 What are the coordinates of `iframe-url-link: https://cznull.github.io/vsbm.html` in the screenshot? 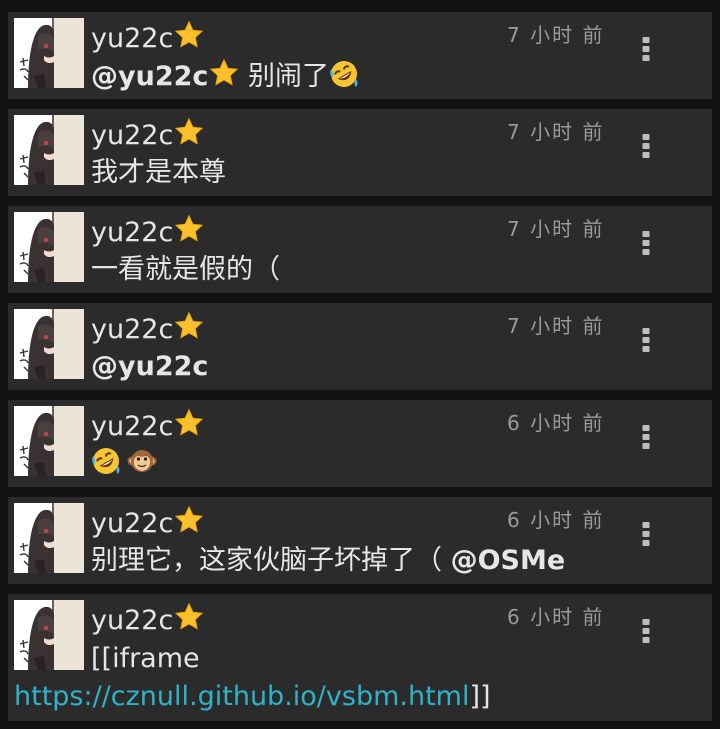 It's located at (241, 696).